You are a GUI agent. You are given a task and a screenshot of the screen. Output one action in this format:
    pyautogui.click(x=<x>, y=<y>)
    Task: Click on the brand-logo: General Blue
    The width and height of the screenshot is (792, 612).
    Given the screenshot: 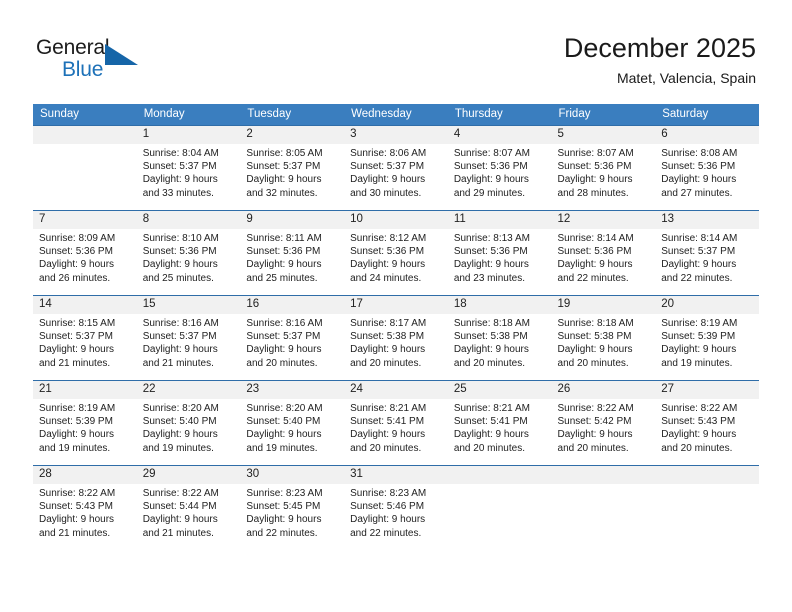 What is the action you would take?
    pyautogui.click(x=101, y=61)
    